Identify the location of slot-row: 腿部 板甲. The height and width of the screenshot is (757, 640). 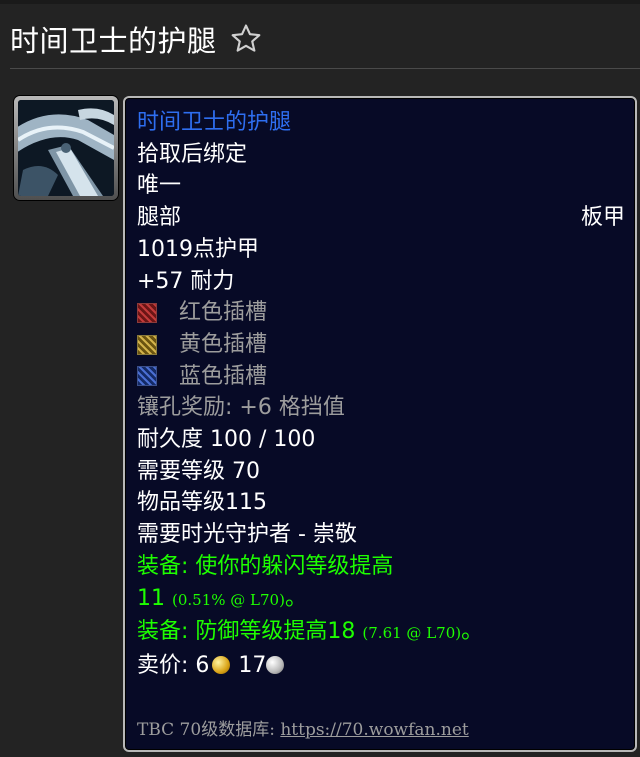
(381, 218).